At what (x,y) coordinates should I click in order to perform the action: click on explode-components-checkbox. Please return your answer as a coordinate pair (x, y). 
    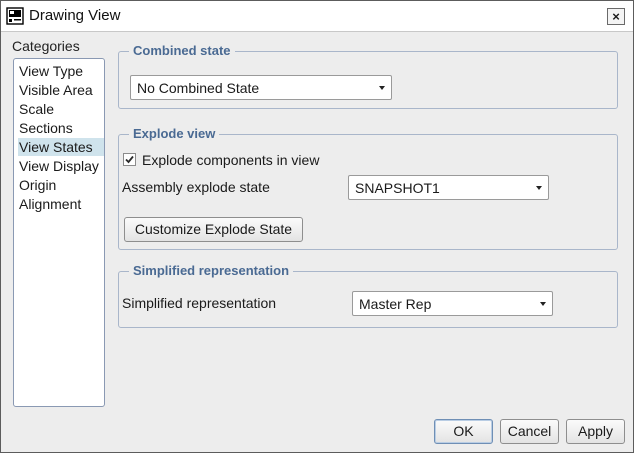
    Looking at the image, I should click on (129, 159).